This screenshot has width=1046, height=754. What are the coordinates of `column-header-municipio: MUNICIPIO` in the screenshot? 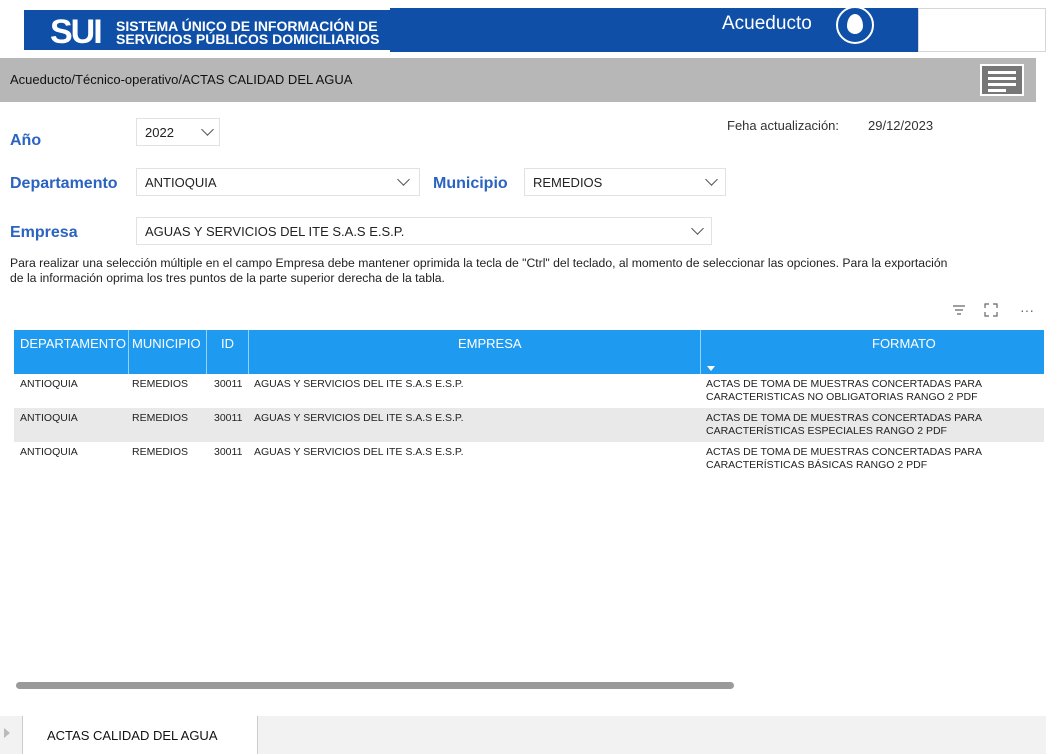 It's located at (166, 343).